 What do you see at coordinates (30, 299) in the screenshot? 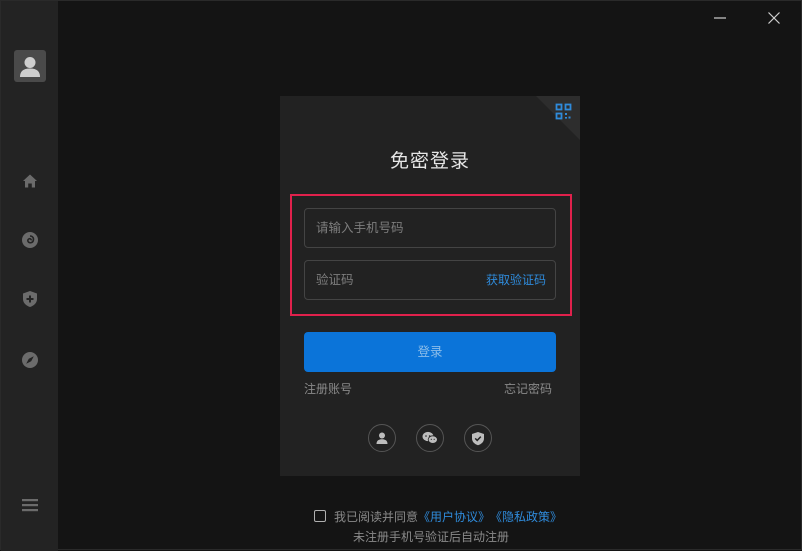
I see `shield-plus-icon` at bounding box center [30, 299].